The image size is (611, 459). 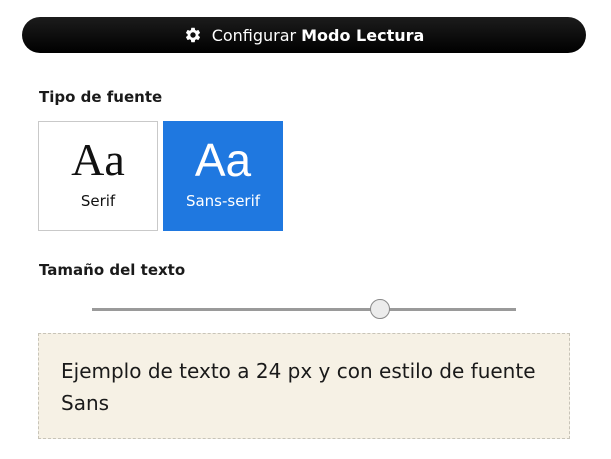 I want to click on header-title: Modo Lectura, so click(x=363, y=35).